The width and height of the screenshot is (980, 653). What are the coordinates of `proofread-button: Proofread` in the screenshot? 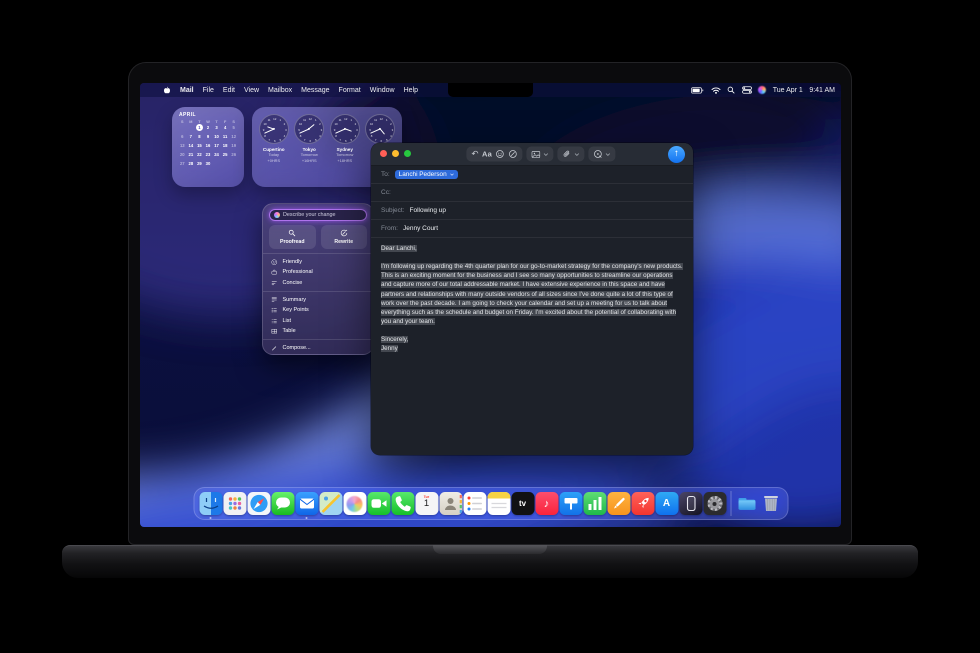 It's located at (292, 237).